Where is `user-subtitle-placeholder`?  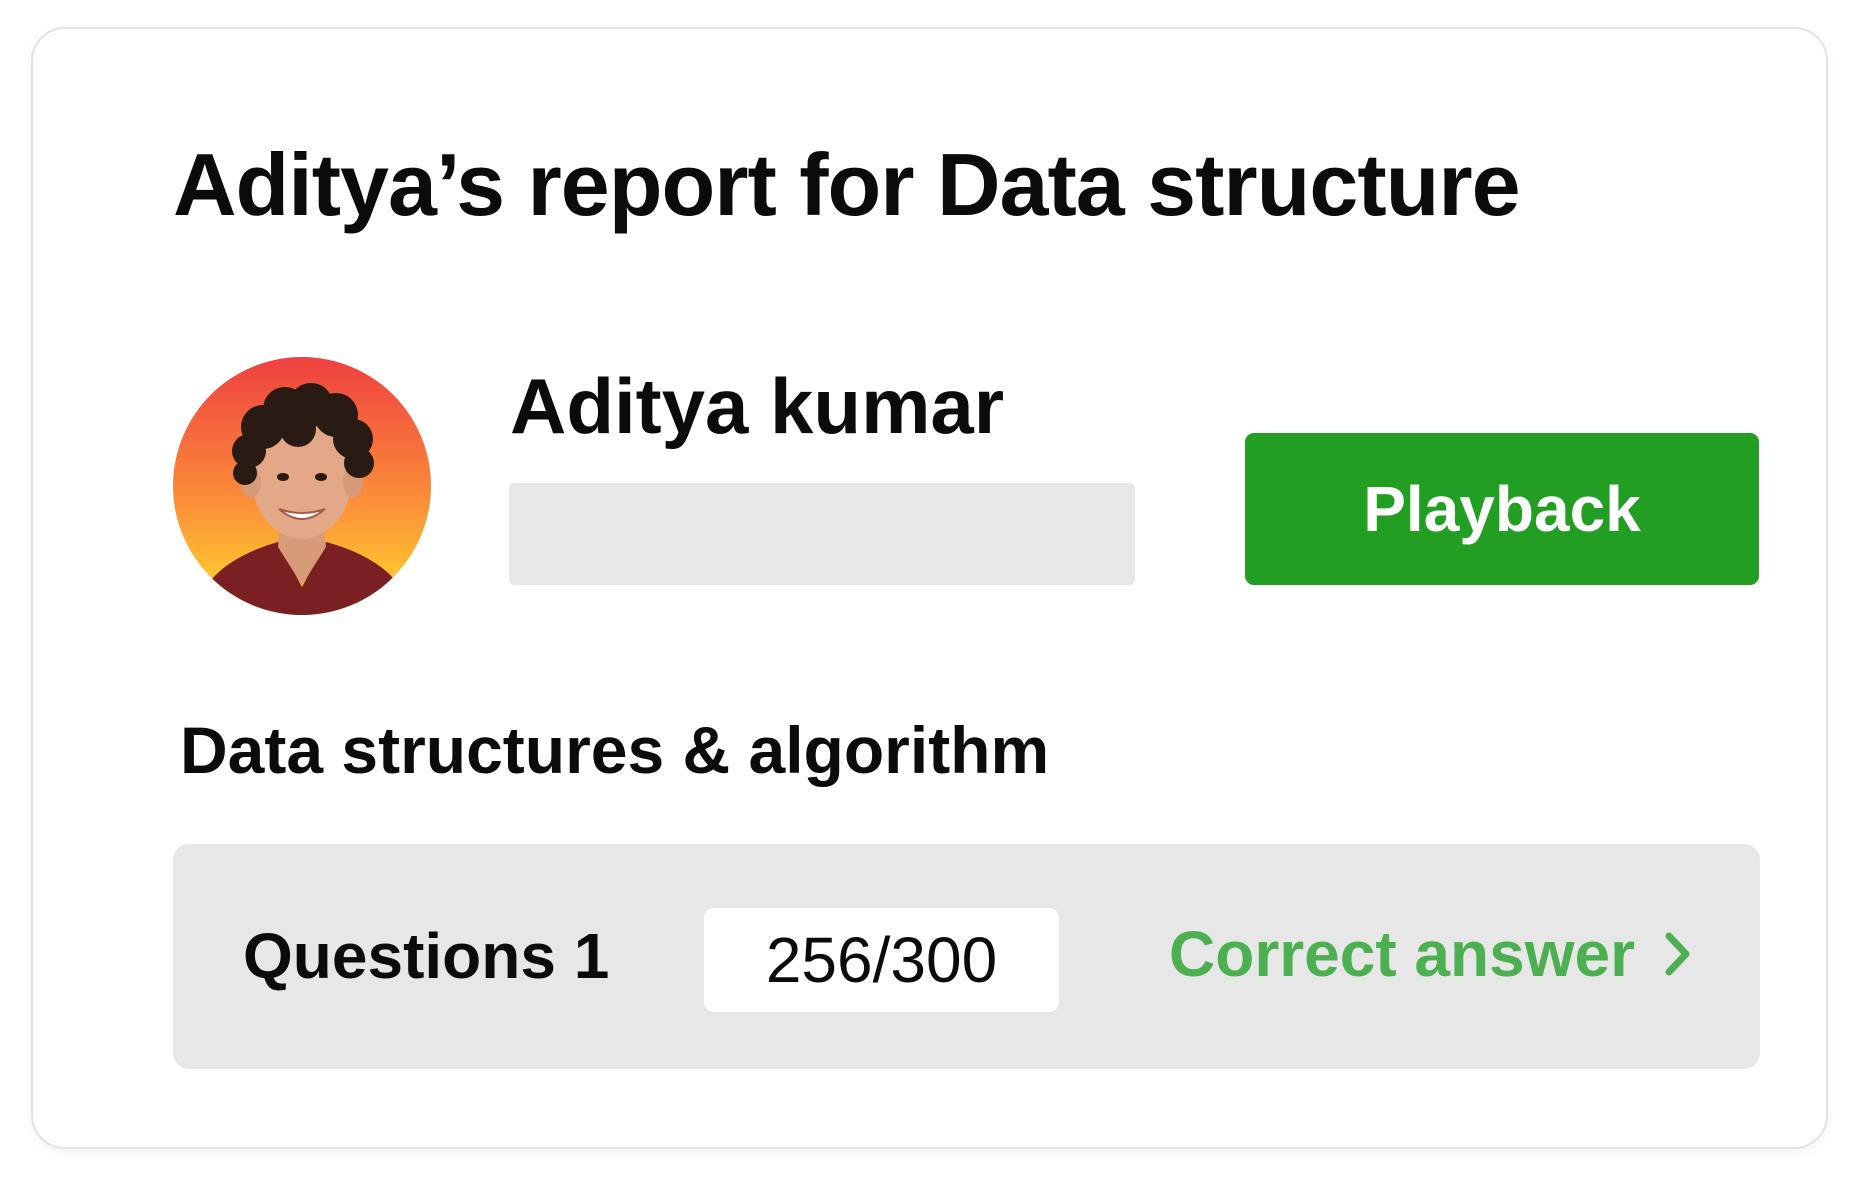 user-subtitle-placeholder is located at coordinates (822, 534).